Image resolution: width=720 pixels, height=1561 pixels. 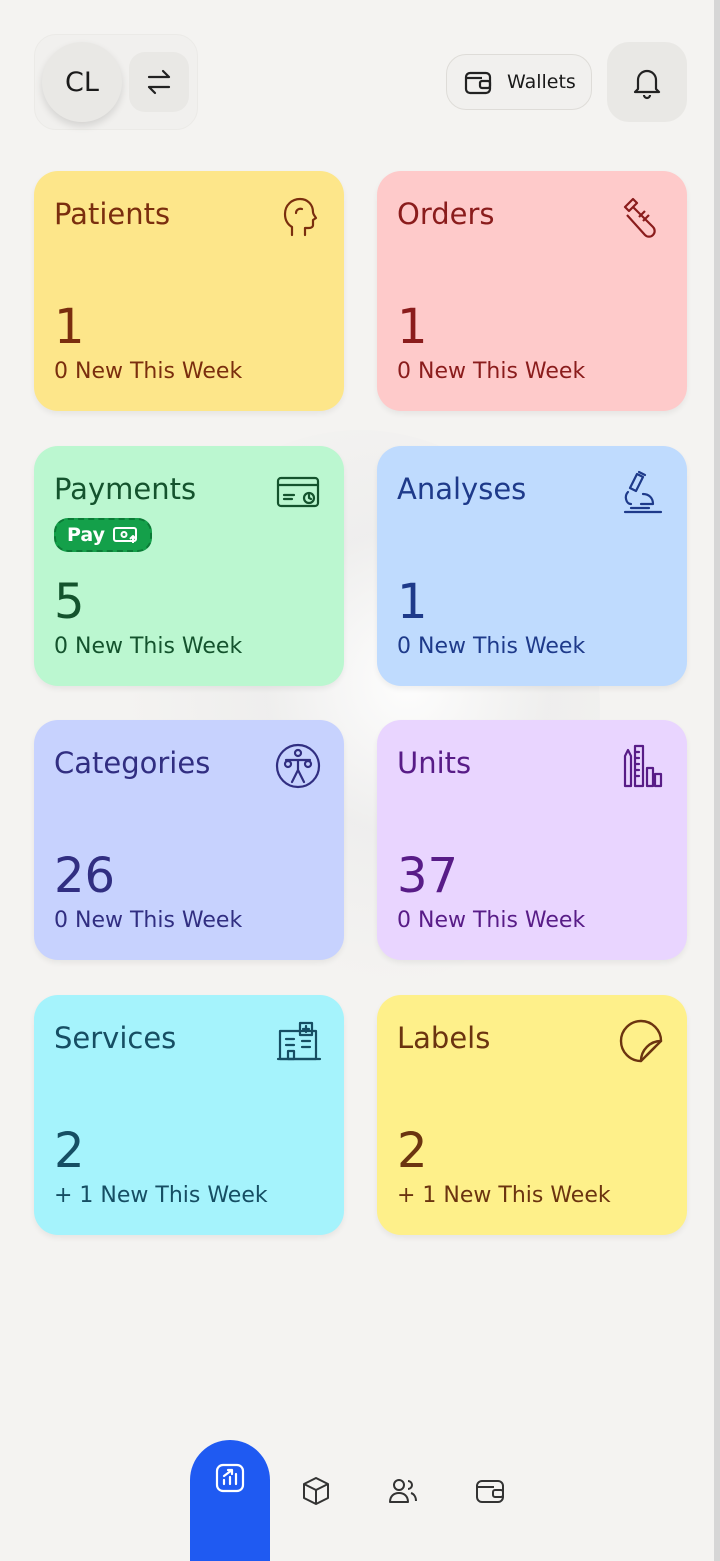 What do you see at coordinates (434, 763) in the screenshot?
I see `card-title: Units` at bounding box center [434, 763].